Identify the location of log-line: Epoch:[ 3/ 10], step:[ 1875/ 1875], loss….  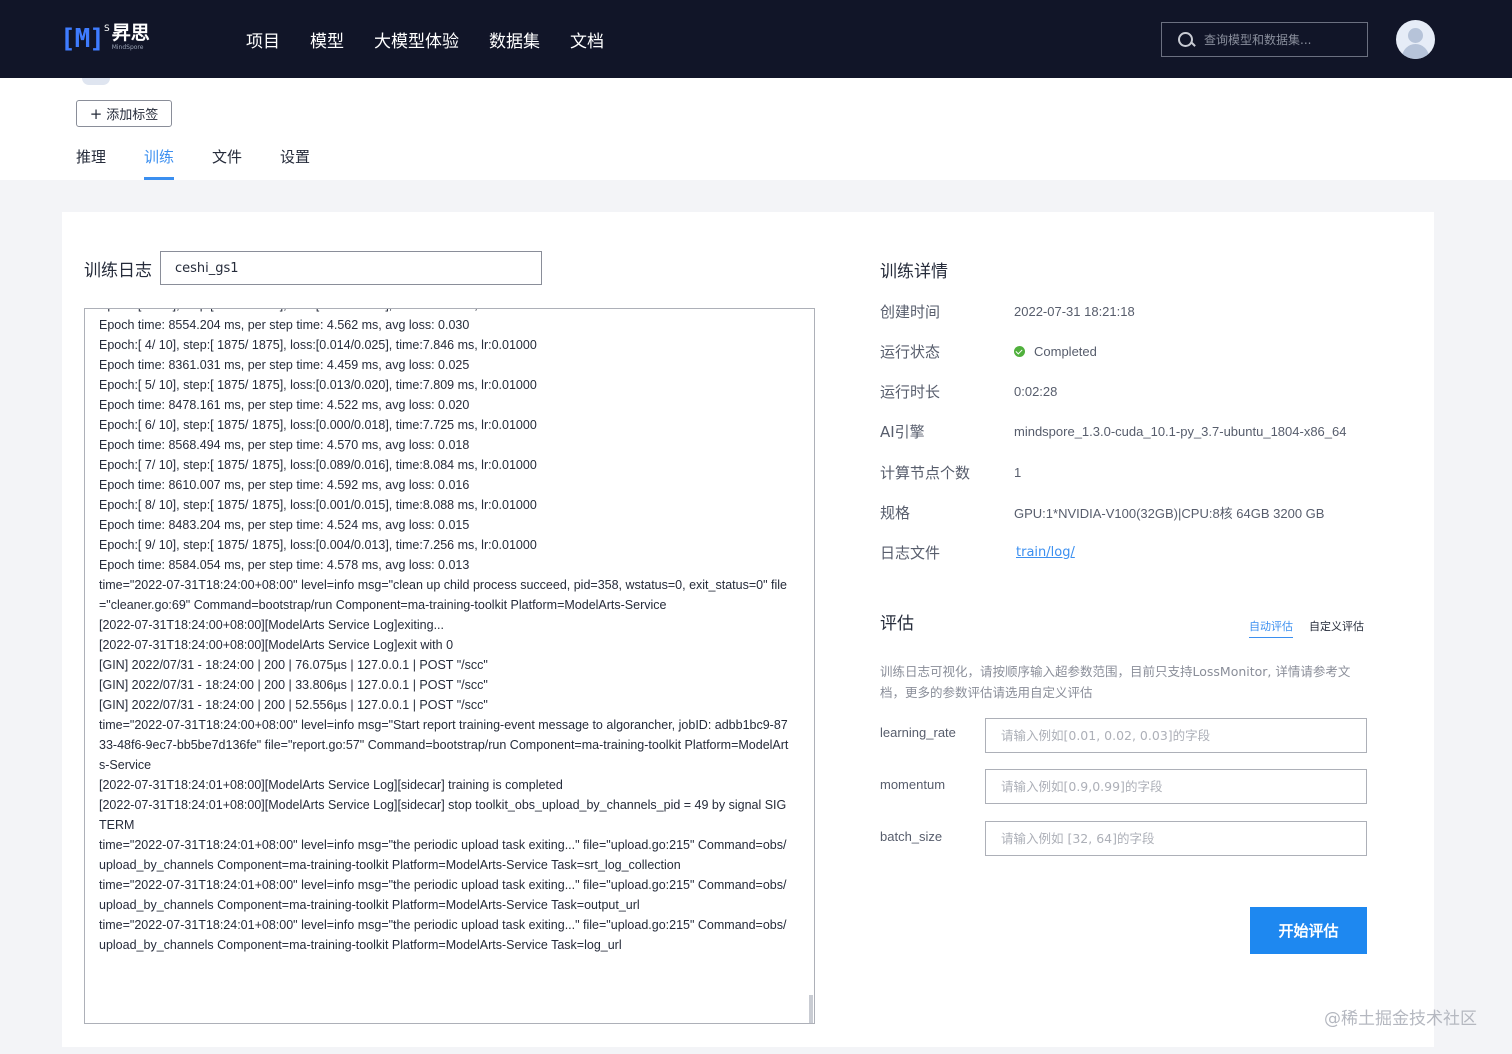
(444, 312).